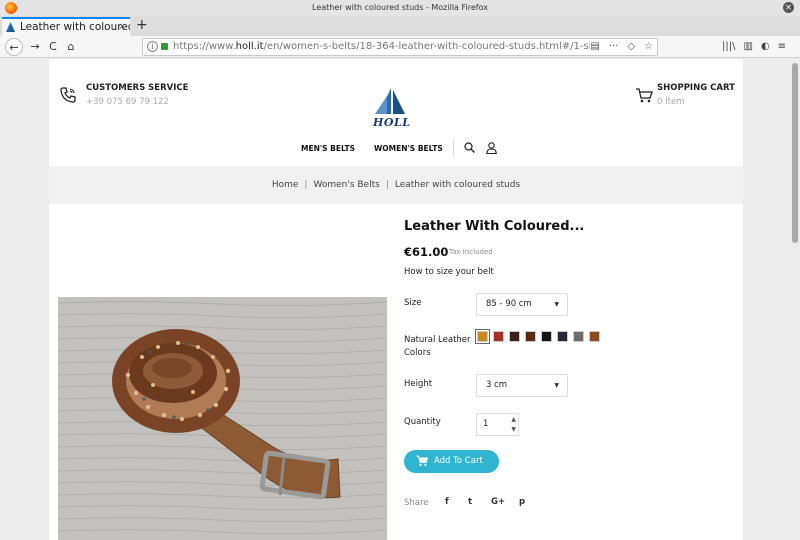 This screenshot has height=540, width=800. What do you see at coordinates (400, 26) in the screenshot?
I see `tab-bar: Leather with coloured × +` at bounding box center [400, 26].